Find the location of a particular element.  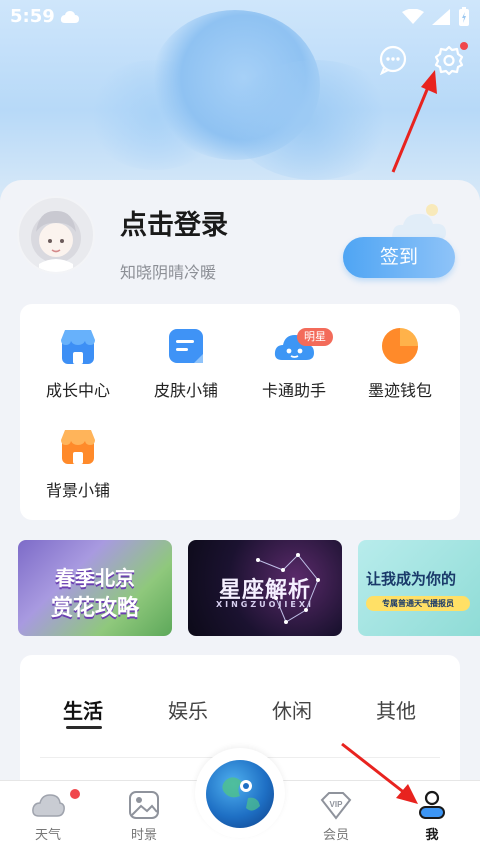

globe-icon is located at coordinates (240, 794).